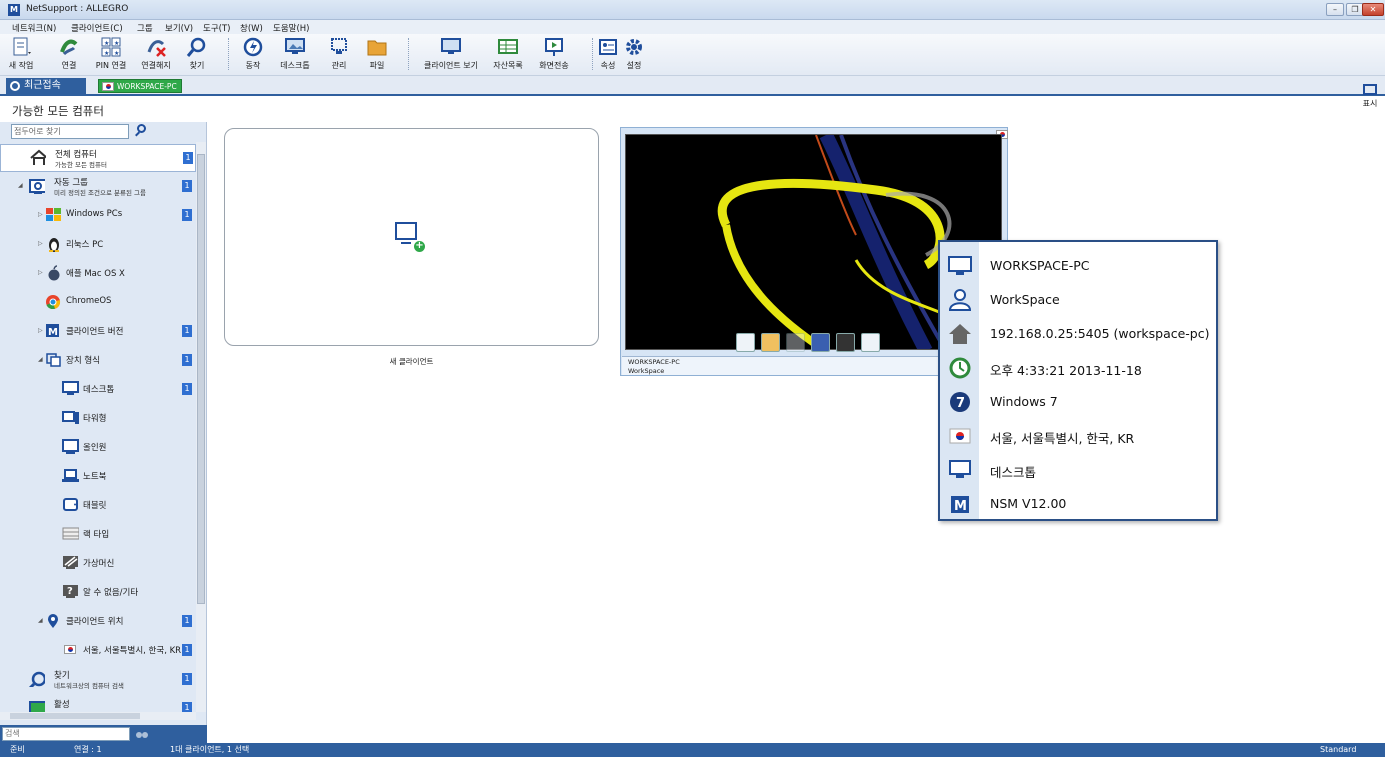 The image size is (1385, 757). Describe the element at coordinates (634, 53) in the screenshot. I see `settings-button: 설정` at that location.